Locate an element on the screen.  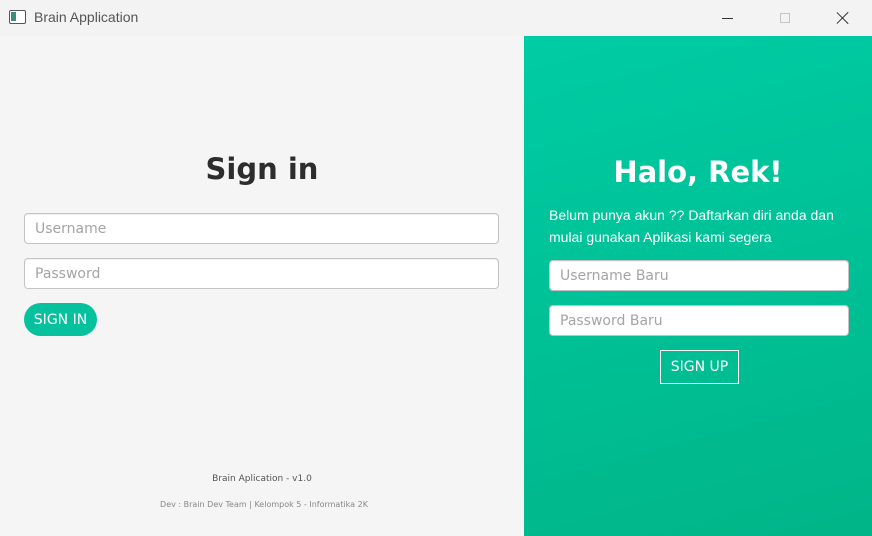
sign-in-title: Sign in is located at coordinates (262, 169).